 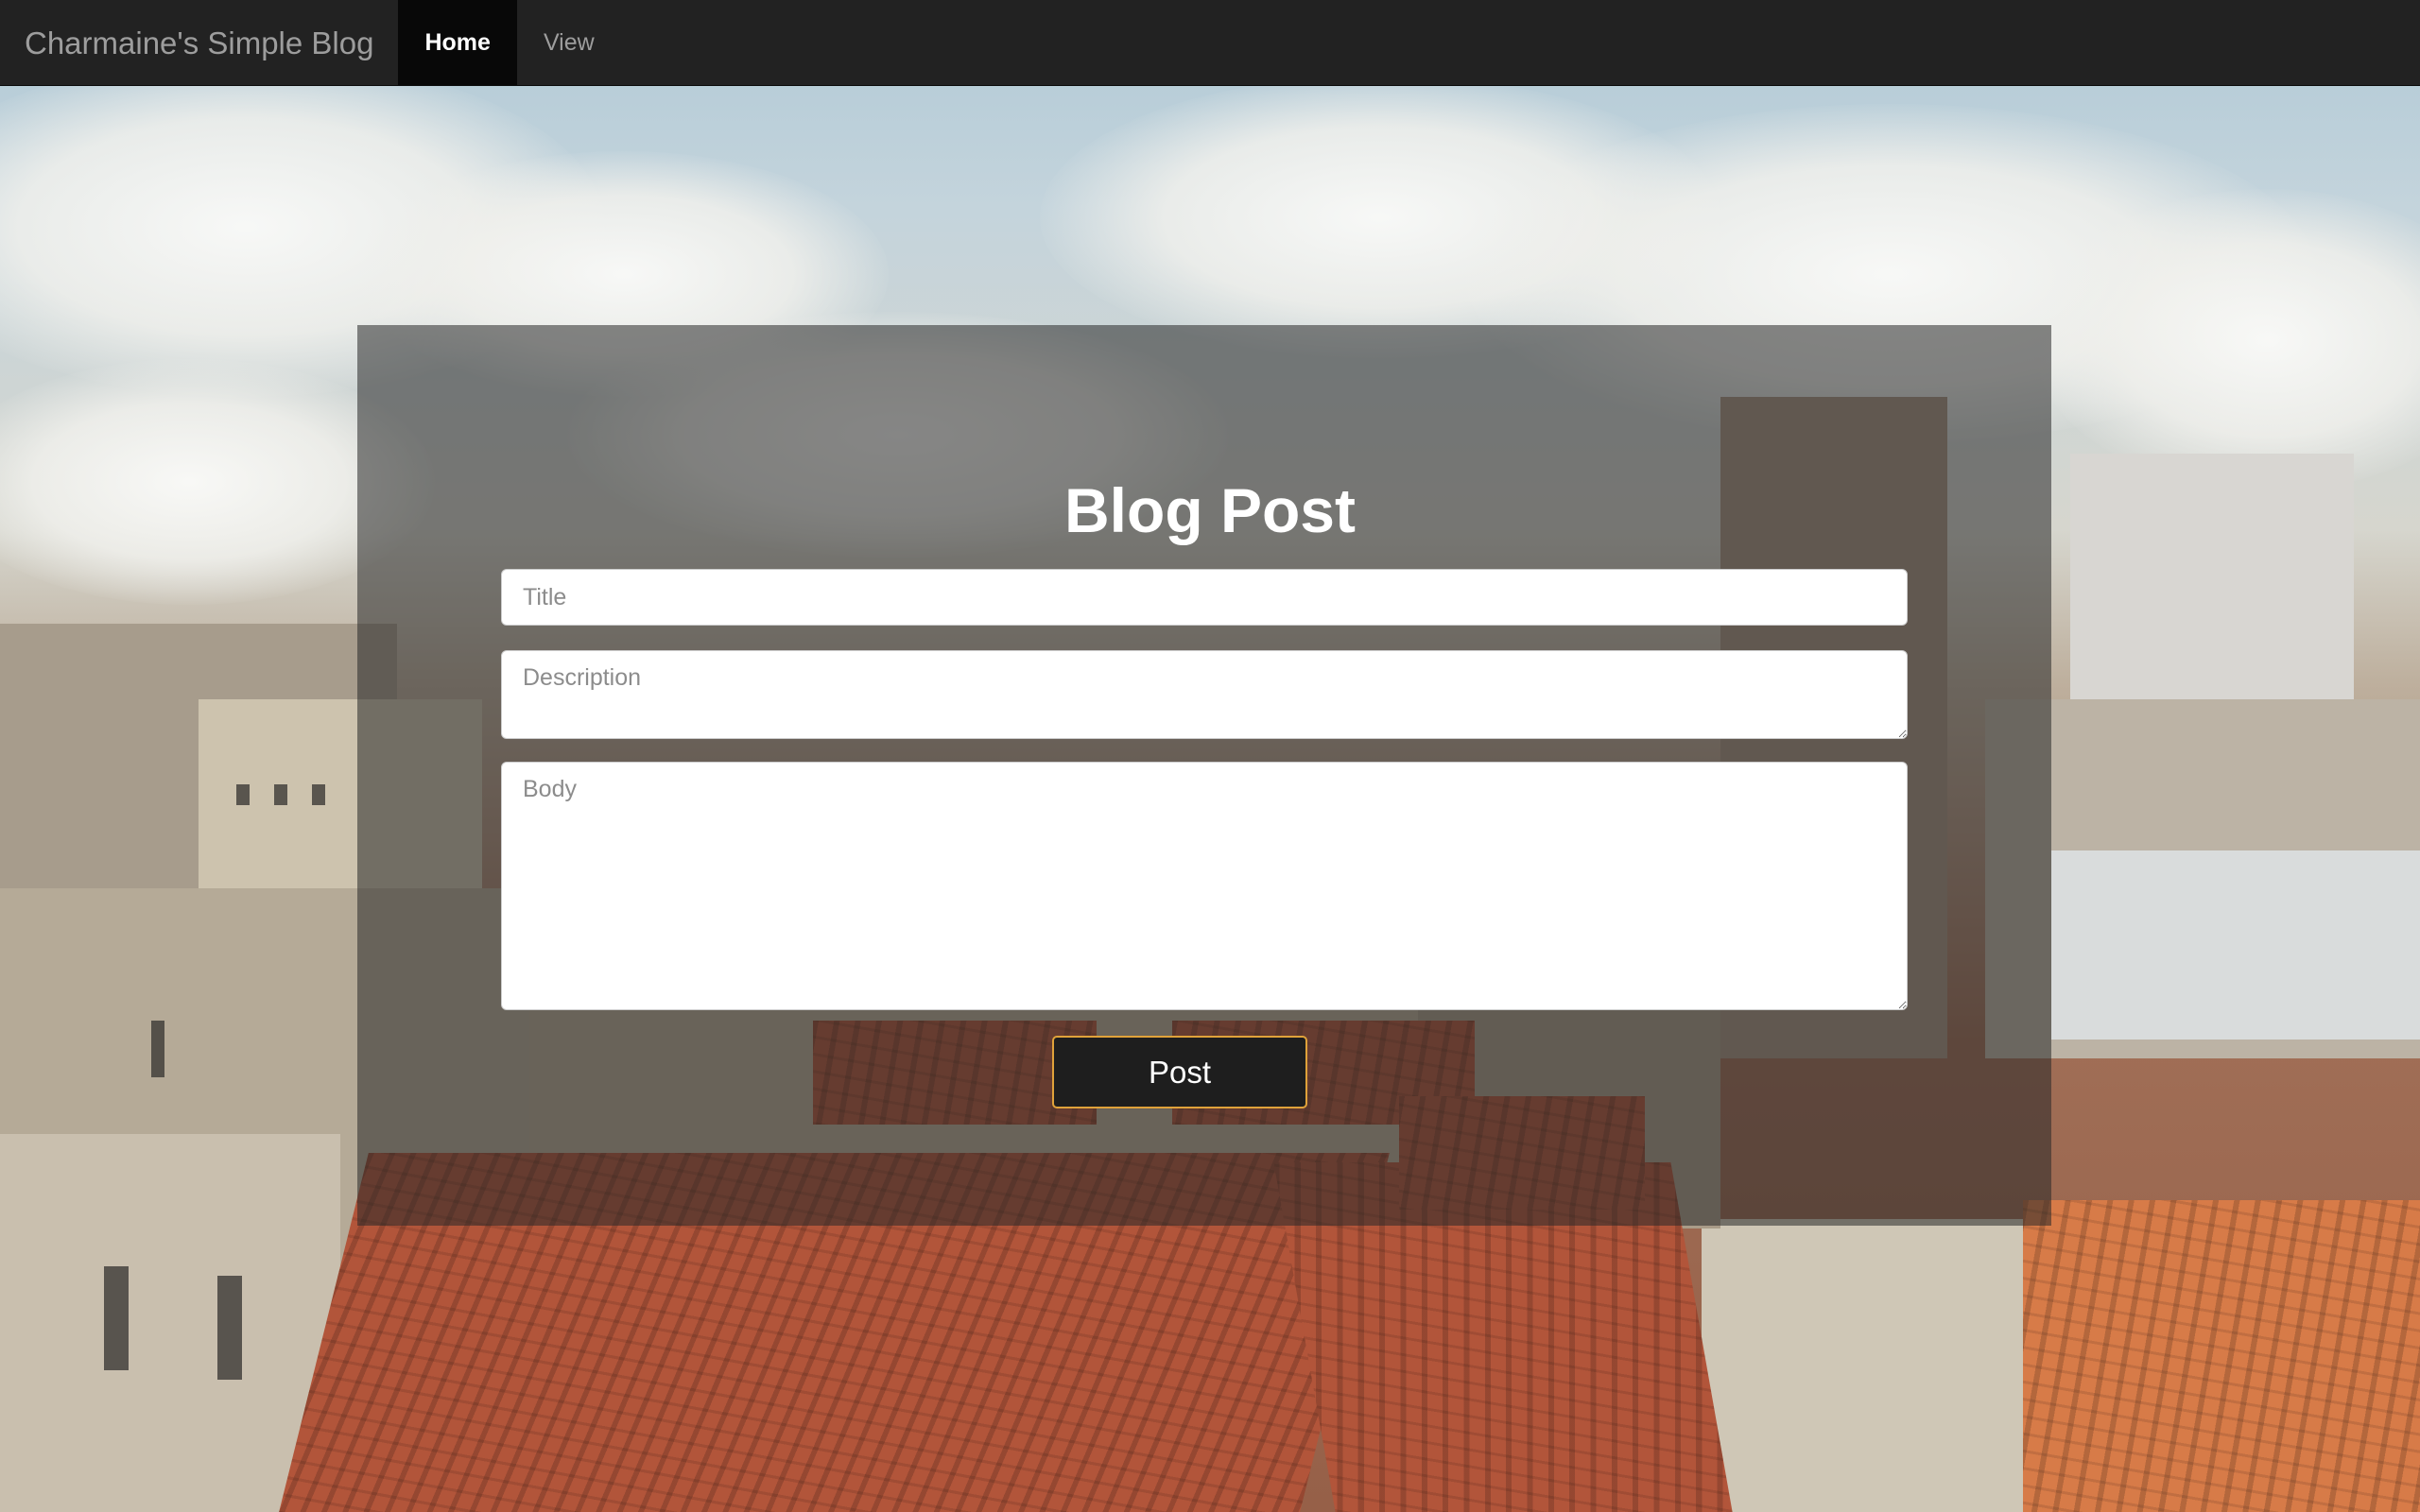 What do you see at coordinates (569, 42) in the screenshot?
I see `nav-item-view: View` at bounding box center [569, 42].